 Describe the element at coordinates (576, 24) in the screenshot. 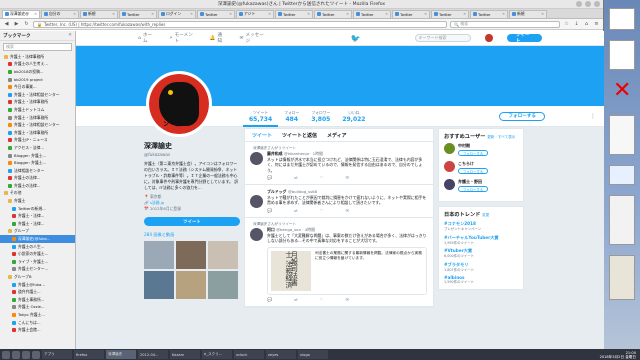

I see `download-icon: ↓` at that location.